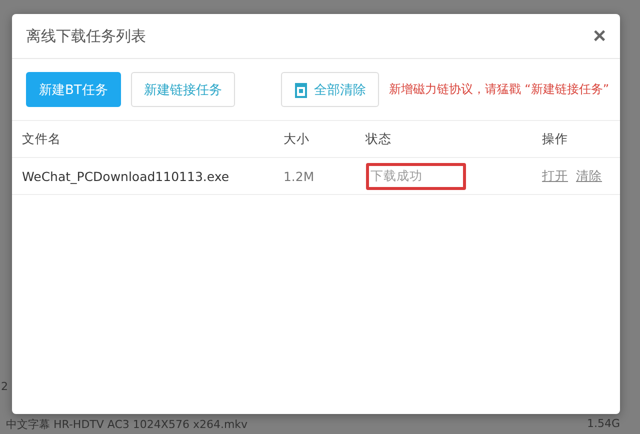 This screenshot has width=640, height=434. What do you see at coordinates (314, 176) in the screenshot?
I see `size-cell: 1.2M` at bounding box center [314, 176].